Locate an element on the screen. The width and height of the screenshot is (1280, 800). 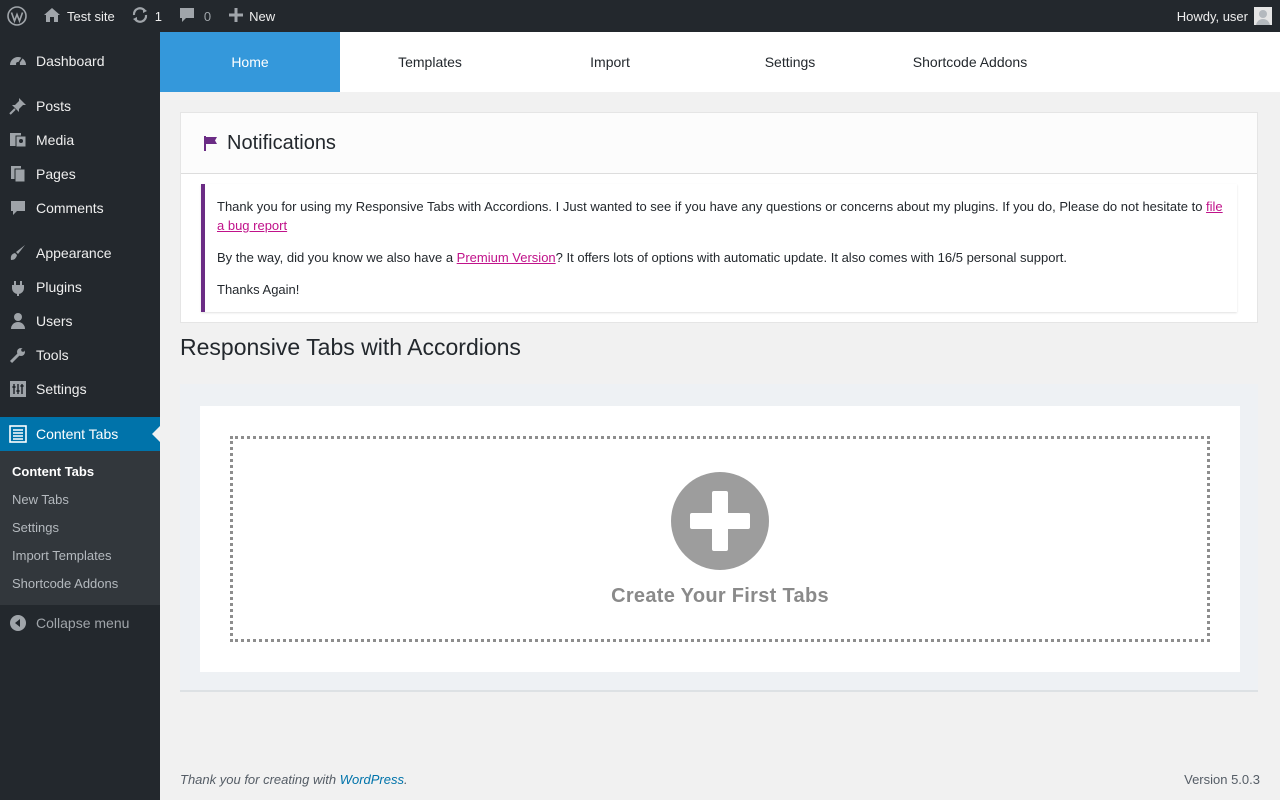
user-icon is located at coordinates (18, 321).